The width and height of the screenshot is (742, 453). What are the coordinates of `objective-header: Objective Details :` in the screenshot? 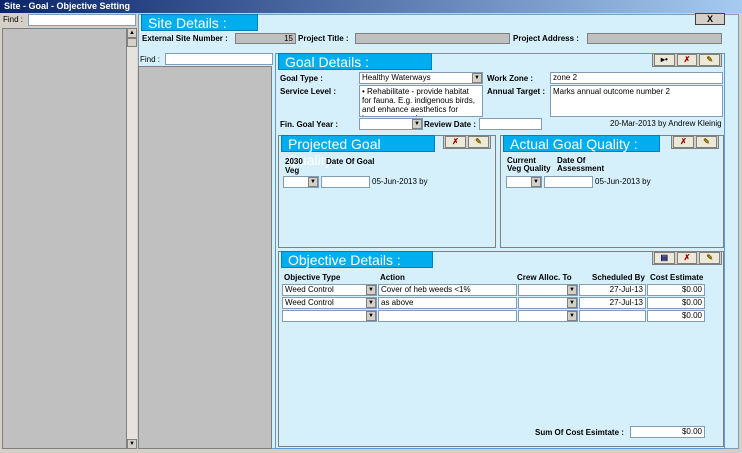 It's located at (357, 259).